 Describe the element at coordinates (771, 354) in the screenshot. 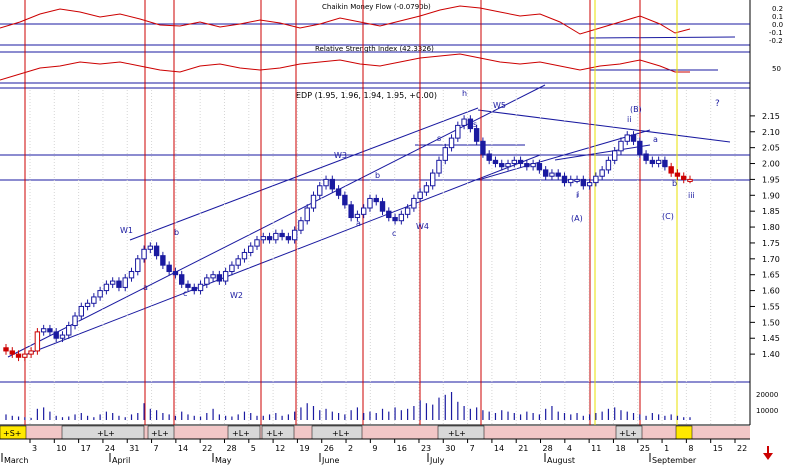

I see `price-tick-label: 1.40` at that location.